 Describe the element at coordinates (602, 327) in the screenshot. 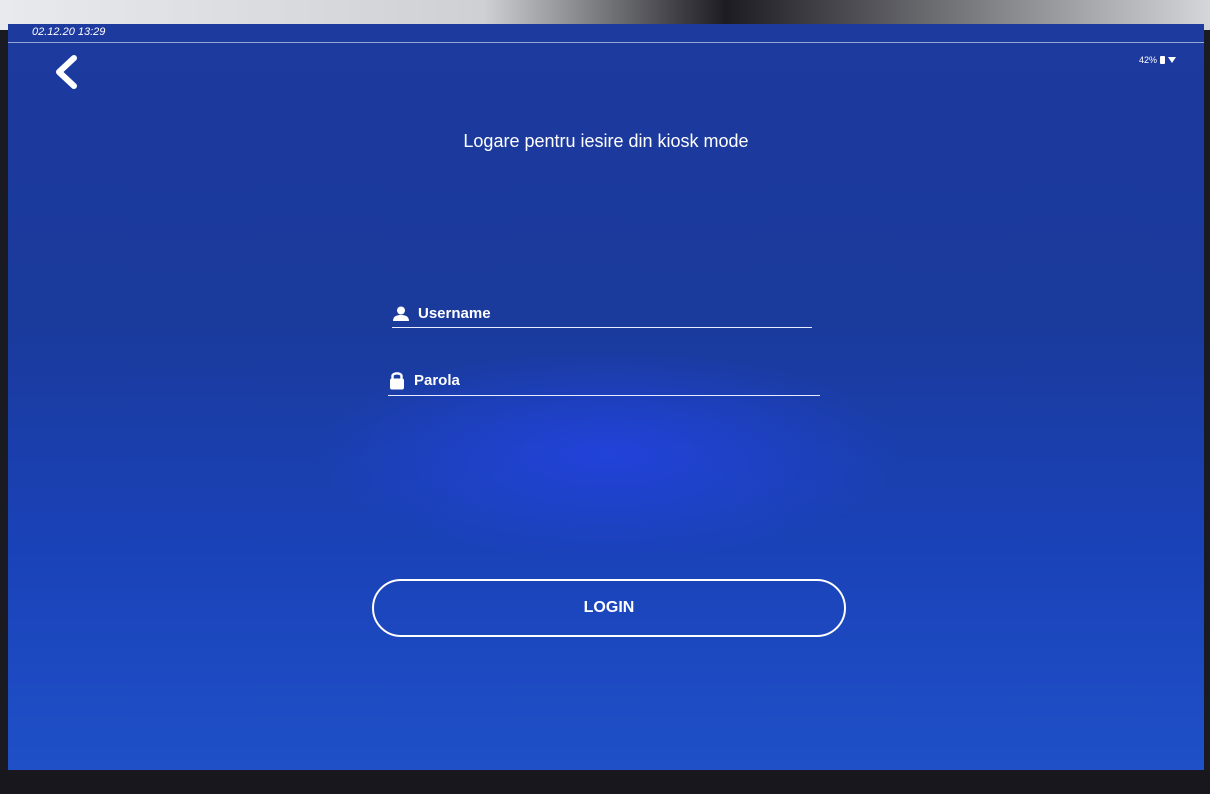

I see `username-underline` at that location.